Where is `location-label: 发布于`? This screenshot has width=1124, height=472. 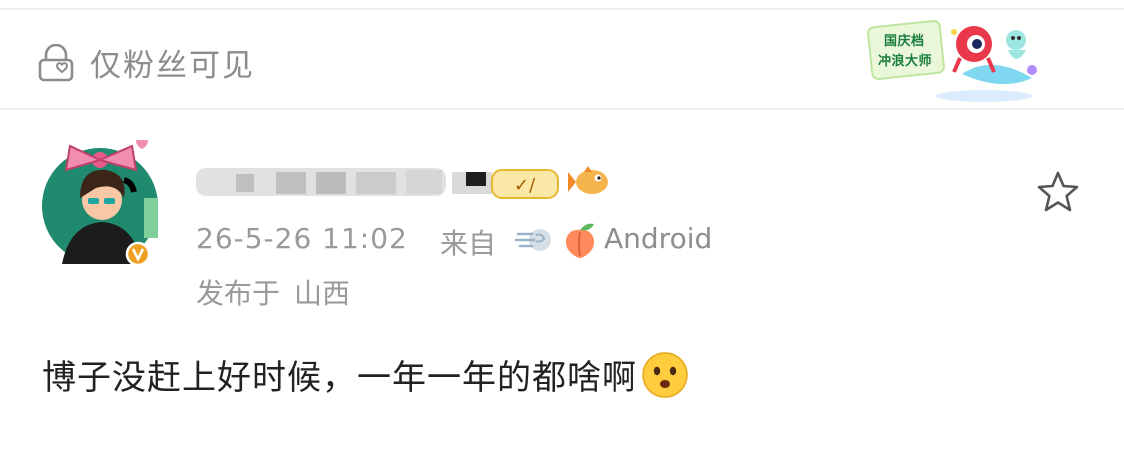 location-label: 发布于 is located at coordinates (238, 293).